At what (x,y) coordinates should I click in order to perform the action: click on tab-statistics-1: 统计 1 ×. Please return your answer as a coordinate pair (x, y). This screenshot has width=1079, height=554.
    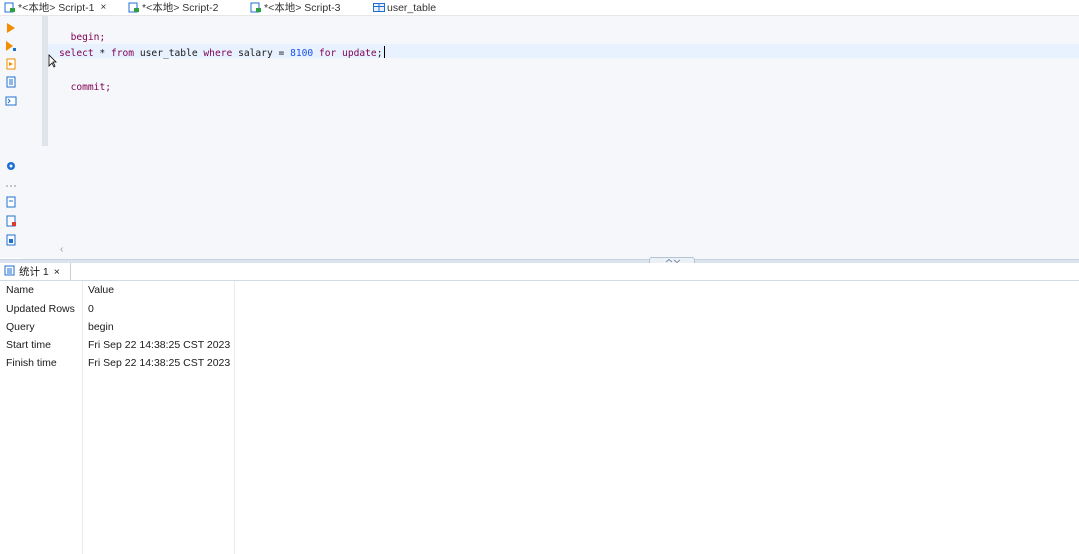
    Looking at the image, I should click on (35, 271).